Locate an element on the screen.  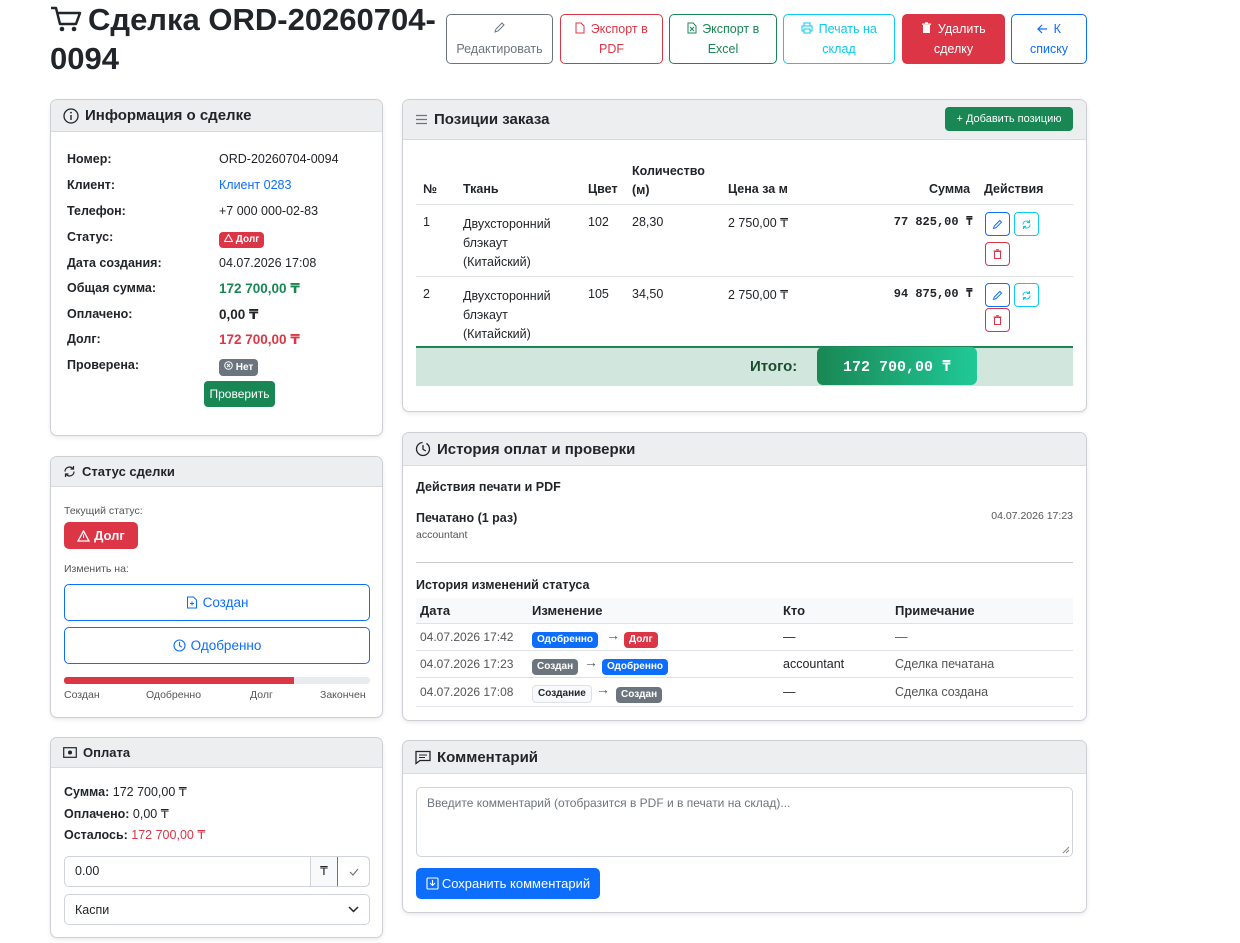
verify-button: Проверить is located at coordinates (239, 394).